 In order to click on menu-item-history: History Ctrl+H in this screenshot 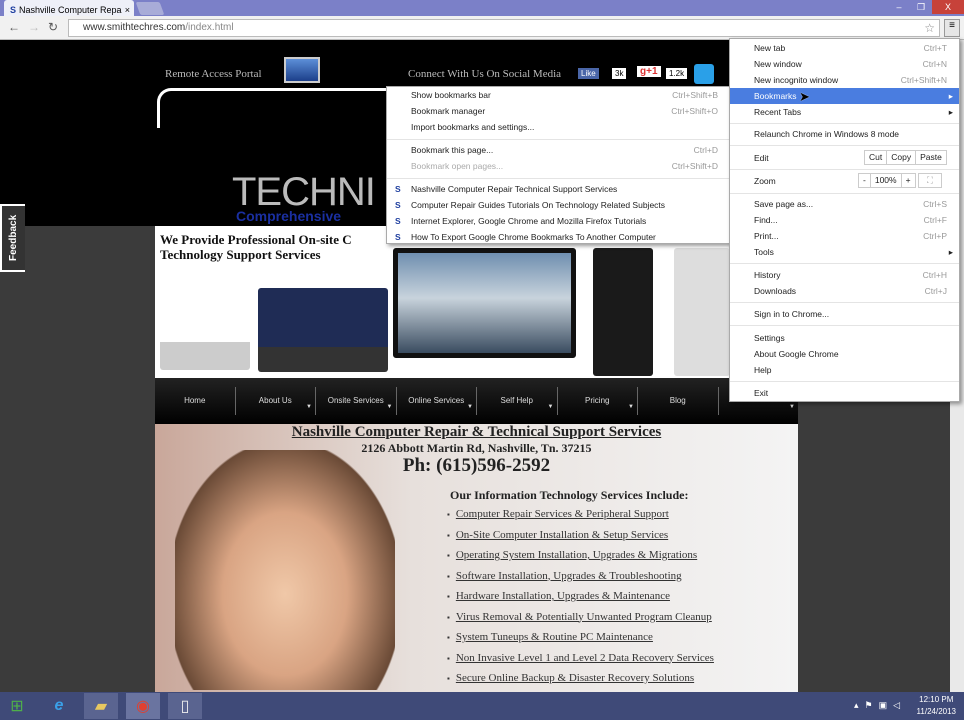, I will do `click(850, 275)`.